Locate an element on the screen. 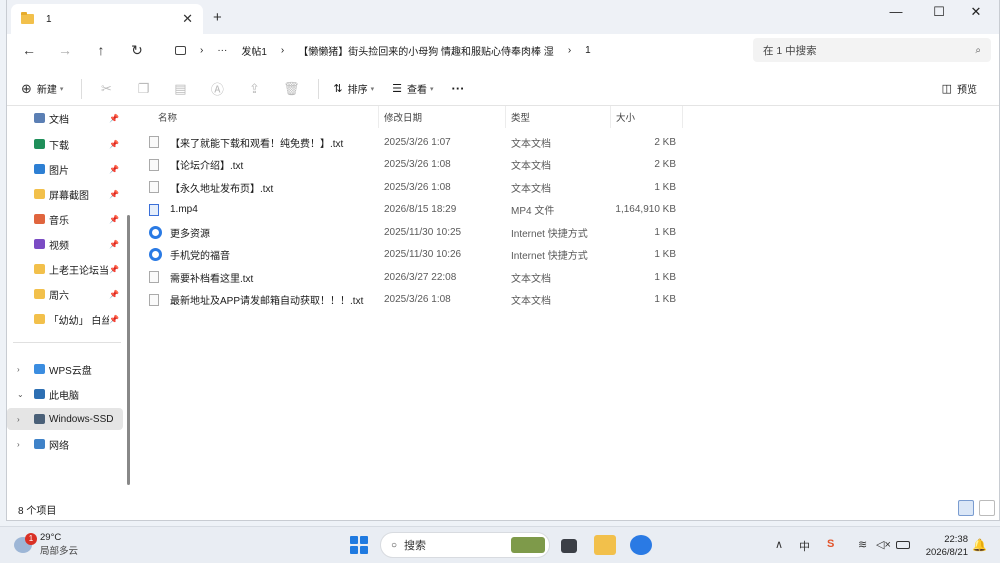  file-explorer-icon is located at coordinates (605, 545).